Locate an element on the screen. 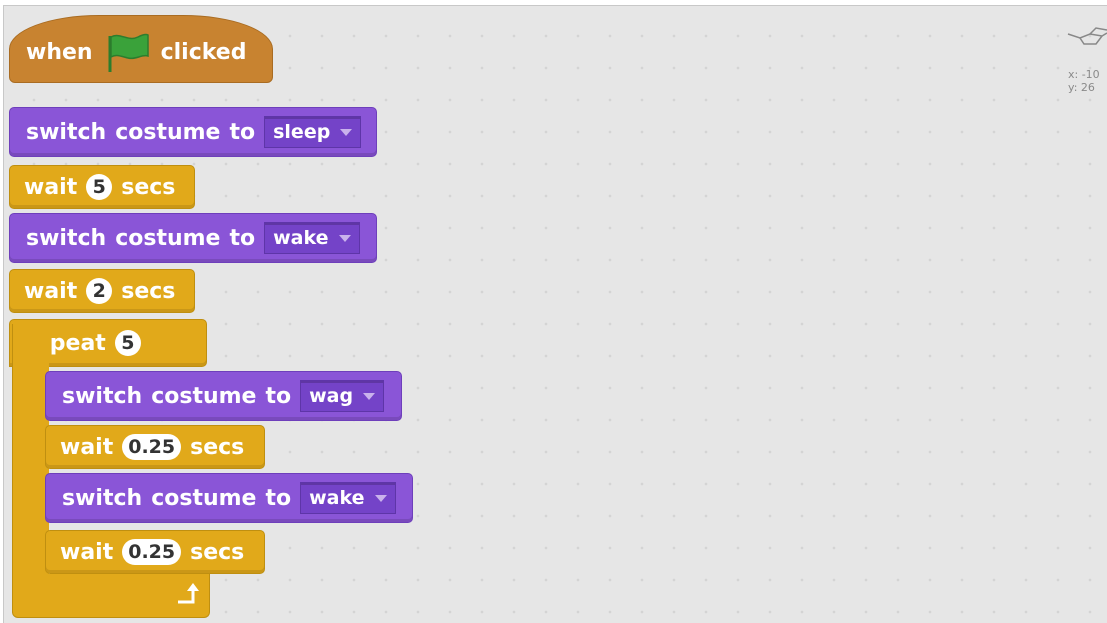 The width and height of the screenshot is (1107, 623). wait-seconds-input: 2 is located at coordinates (99, 291).